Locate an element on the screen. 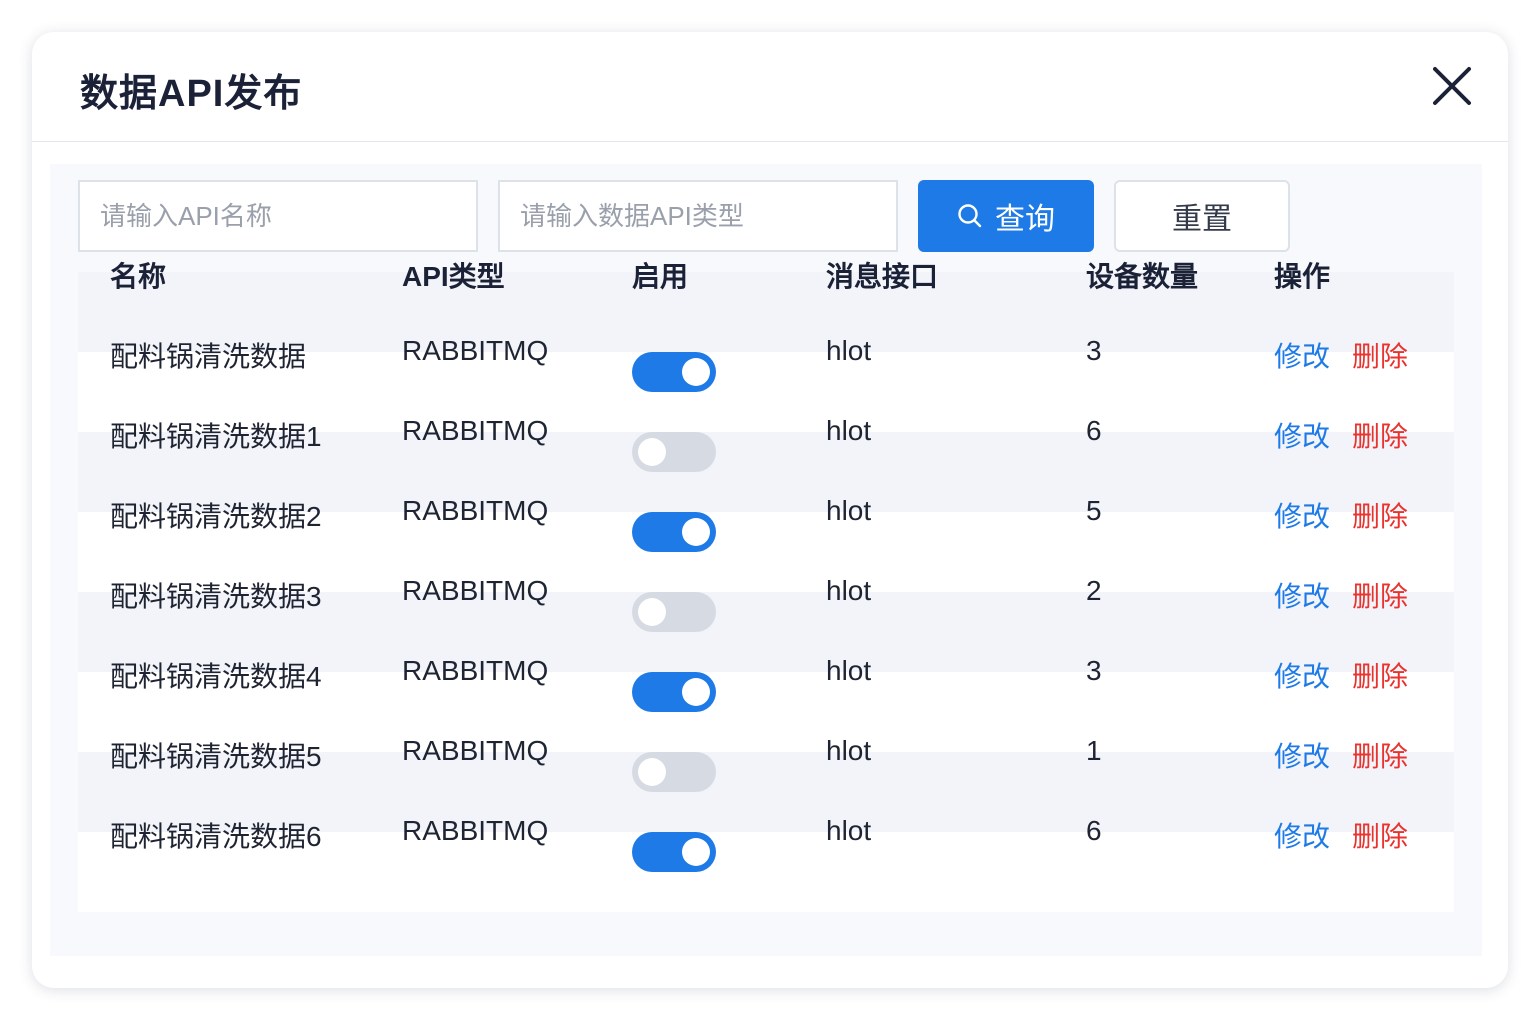 The width and height of the screenshot is (1540, 1020). column-header-name: 名称 is located at coordinates (138, 276).